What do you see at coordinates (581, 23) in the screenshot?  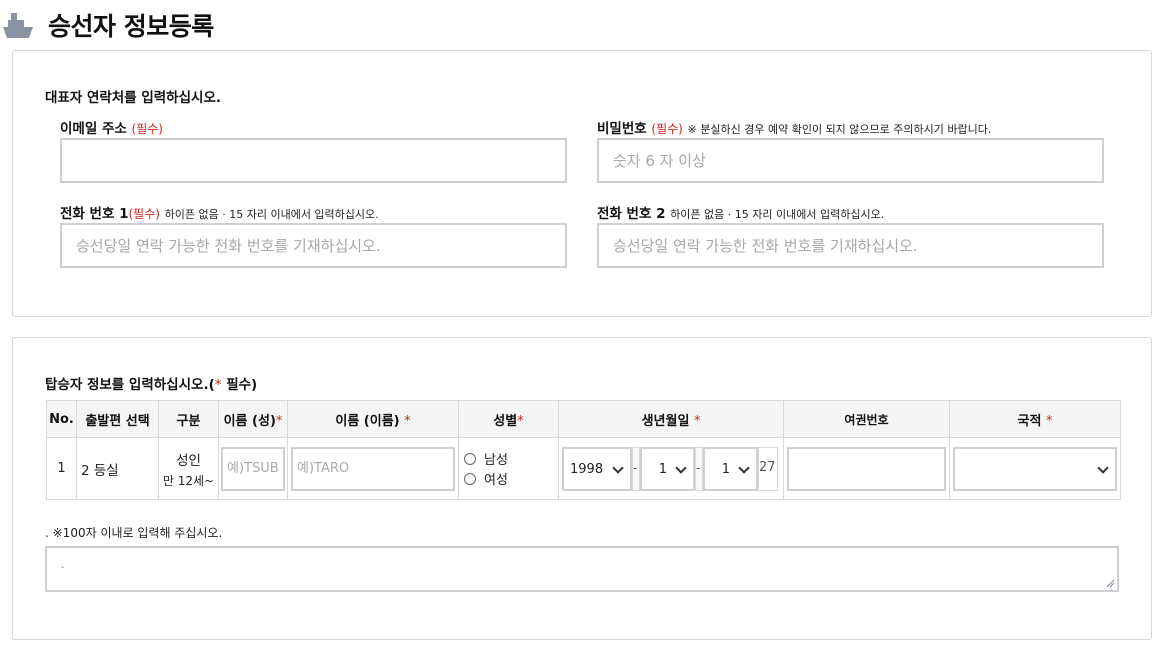 I see `page-header: 승선자 정보등록` at bounding box center [581, 23].